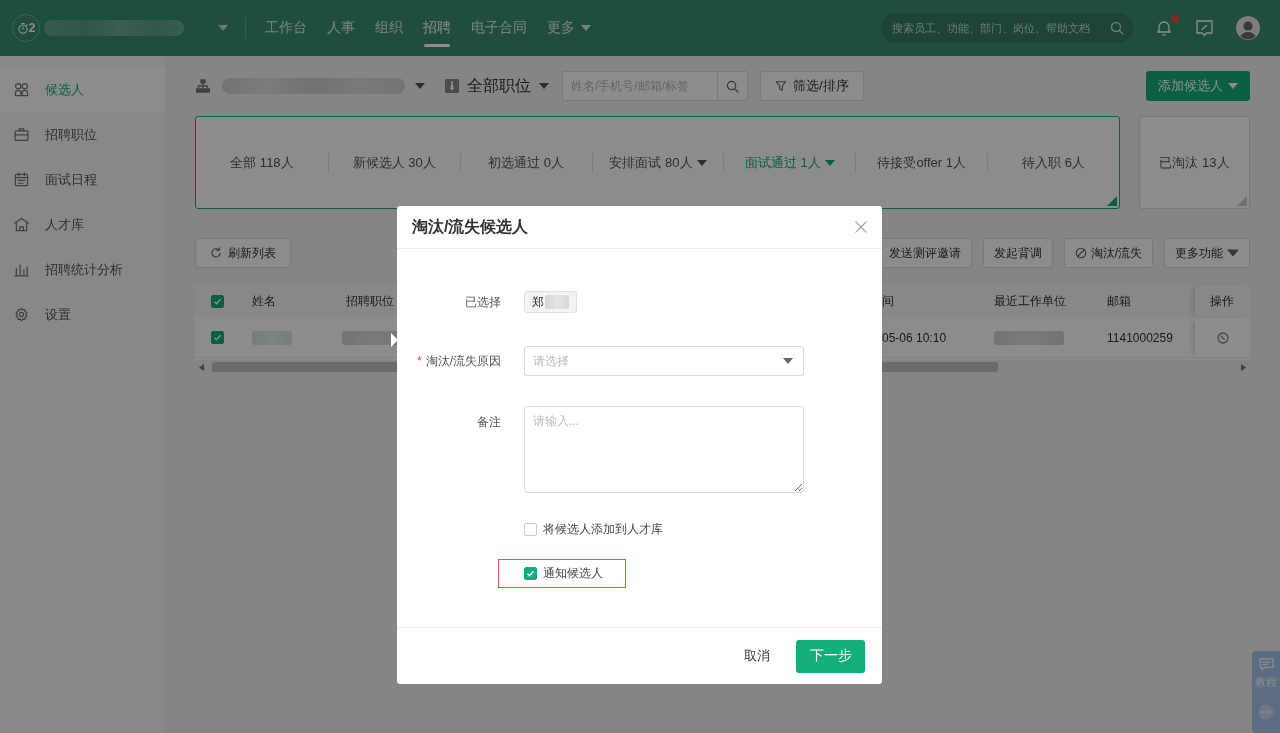  I want to click on column-header: 姓名, so click(264, 301).